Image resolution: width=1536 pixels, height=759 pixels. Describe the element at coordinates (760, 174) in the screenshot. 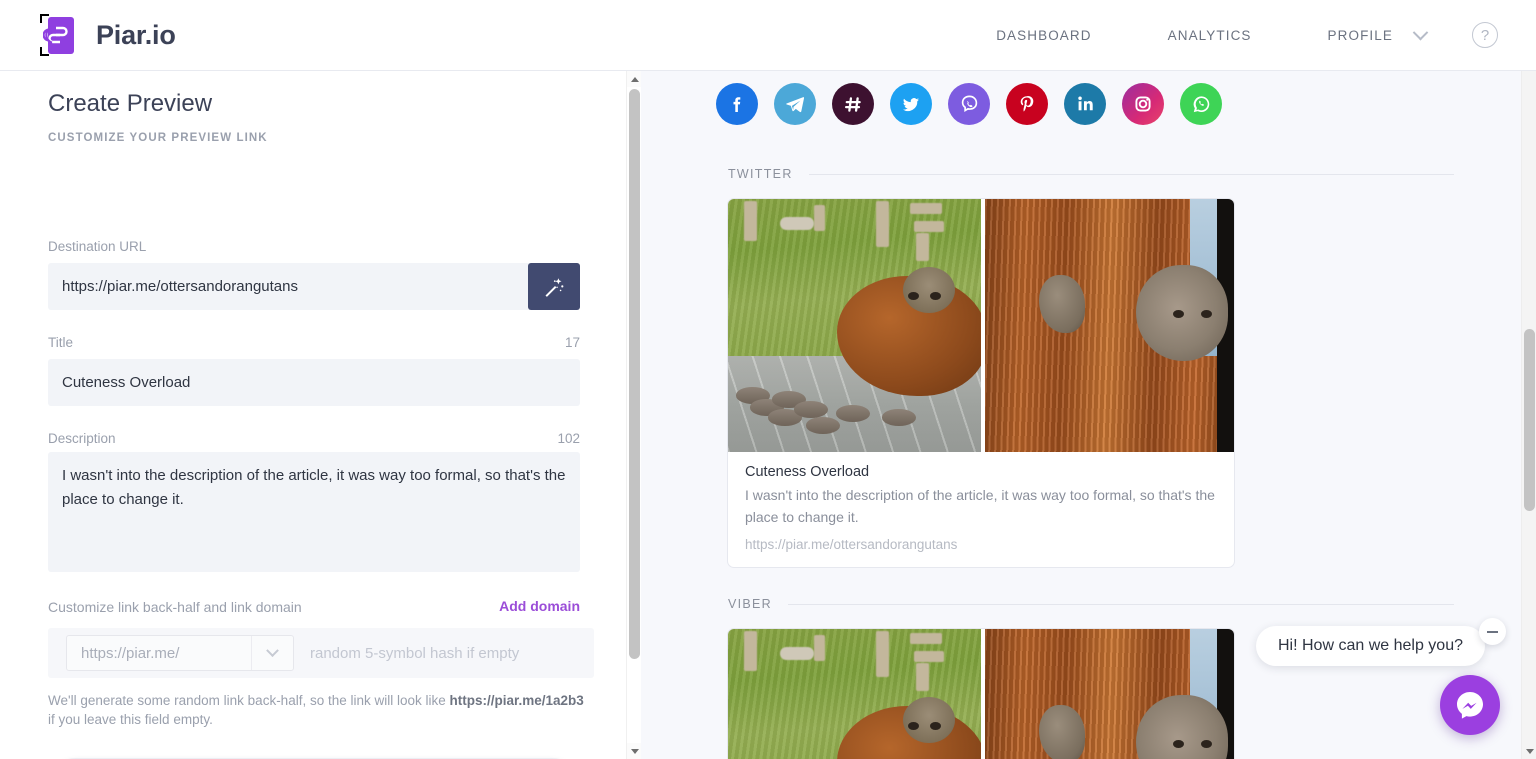

I see `section-label: TWITTER` at that location.